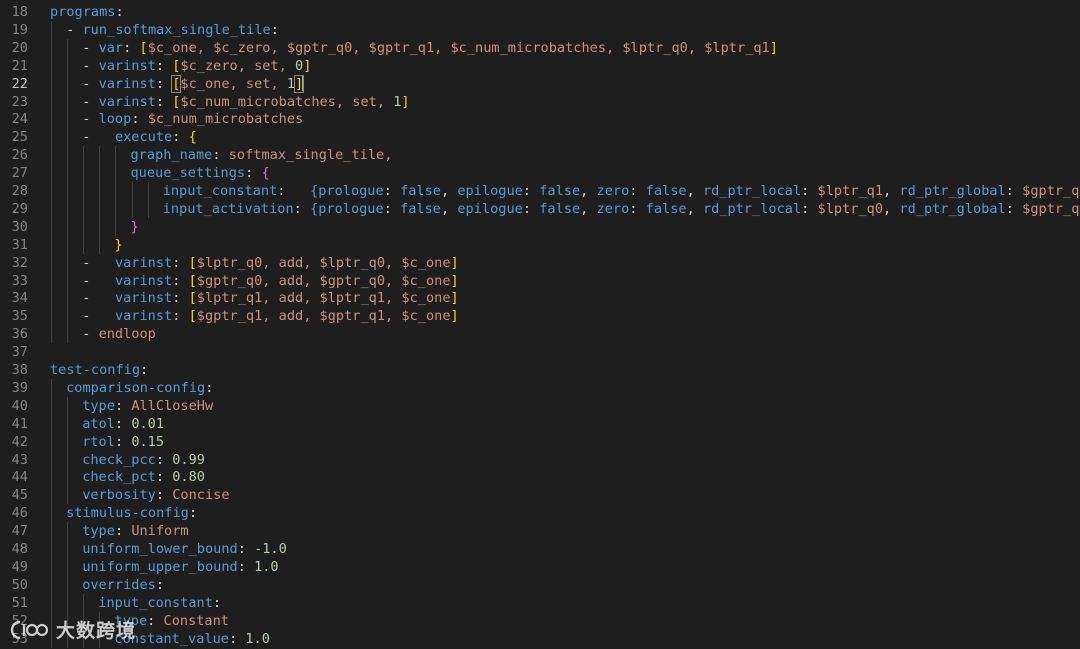  I want to click on code-token: check_pct, so click(119, 477).